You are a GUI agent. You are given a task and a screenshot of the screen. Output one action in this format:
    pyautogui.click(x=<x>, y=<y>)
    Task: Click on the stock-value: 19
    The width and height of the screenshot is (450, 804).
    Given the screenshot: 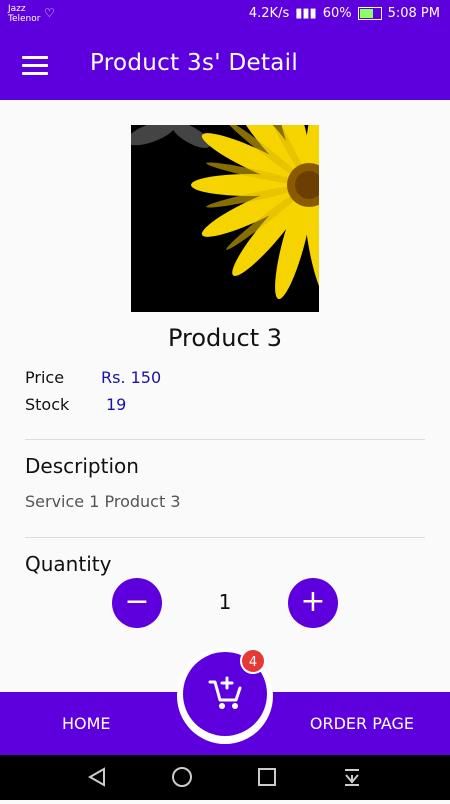 What is the action you would take?
    pyautogui.click(x=116, y=404)
    